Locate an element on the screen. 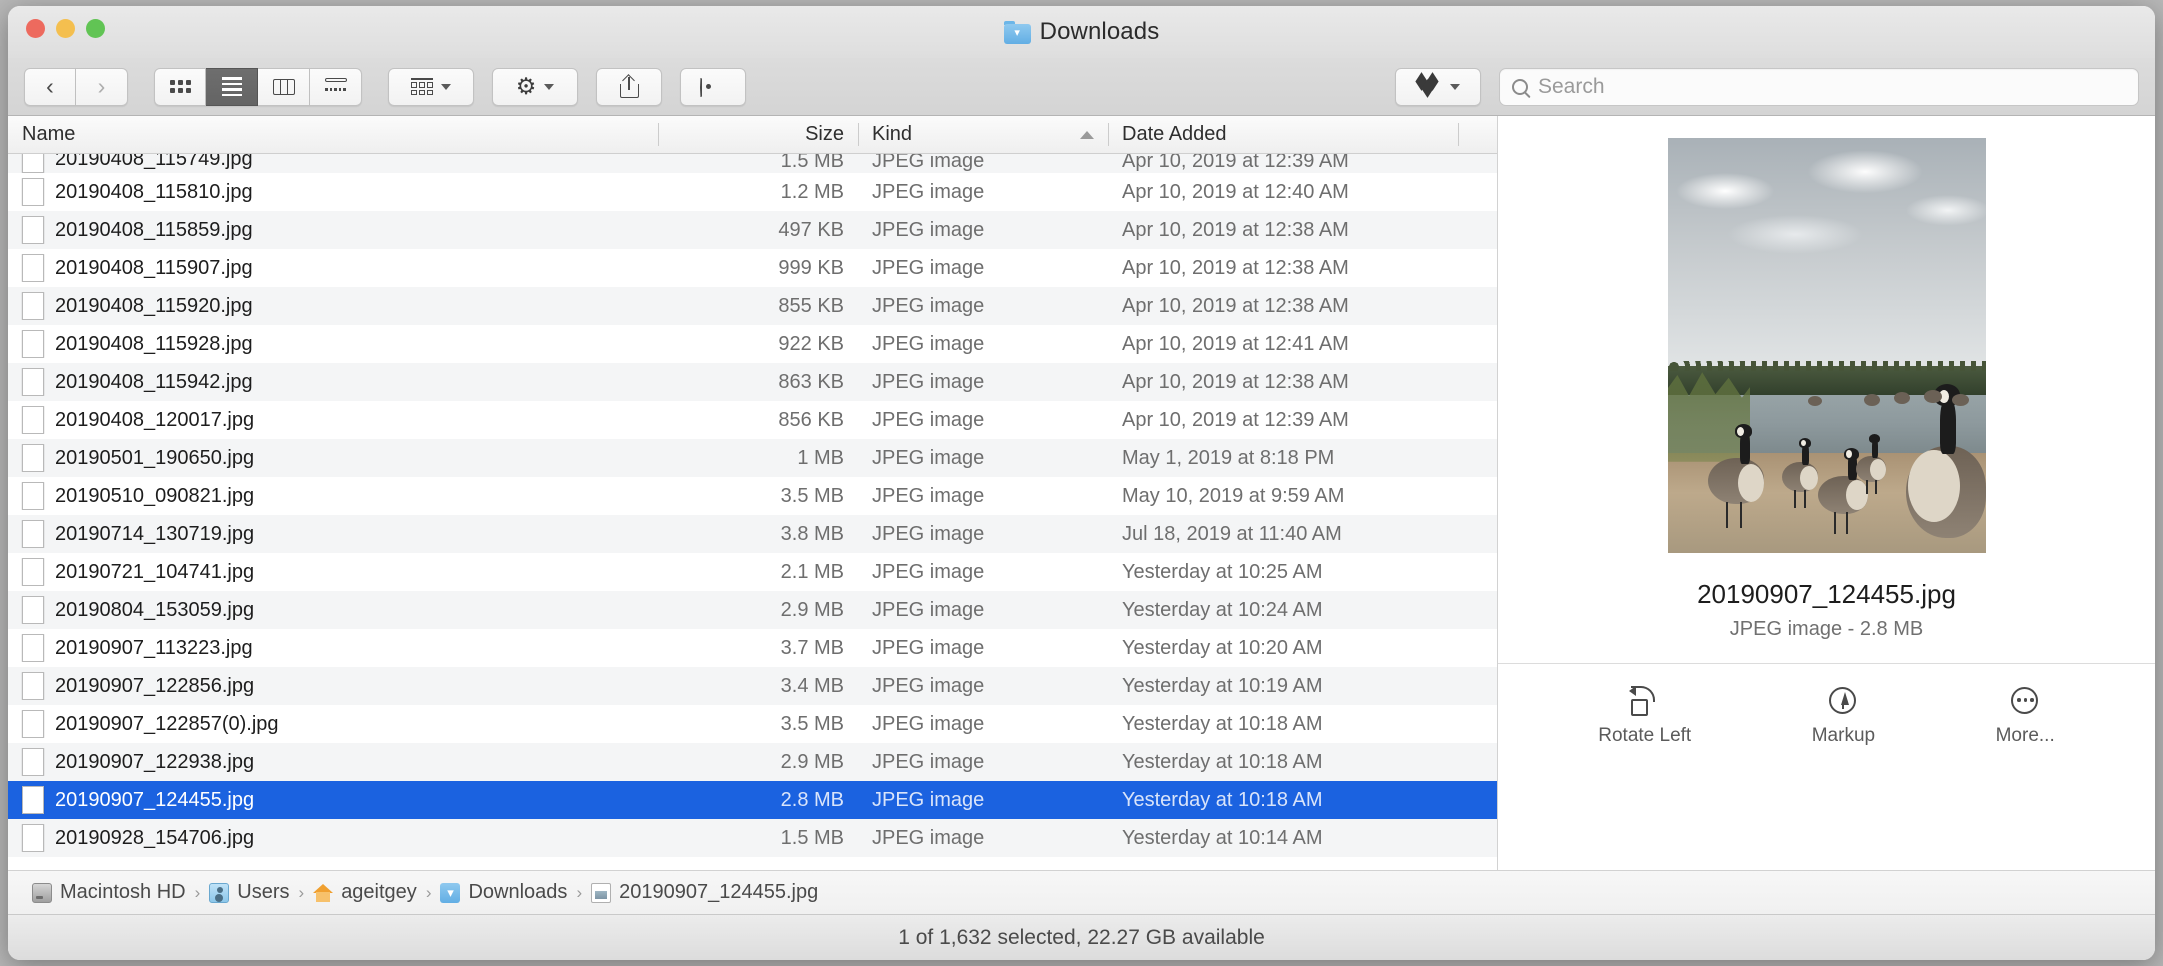 This screenshot has width=2163, height=966. column-header-date-added: Date Added is located at coordinates (1283, 134).